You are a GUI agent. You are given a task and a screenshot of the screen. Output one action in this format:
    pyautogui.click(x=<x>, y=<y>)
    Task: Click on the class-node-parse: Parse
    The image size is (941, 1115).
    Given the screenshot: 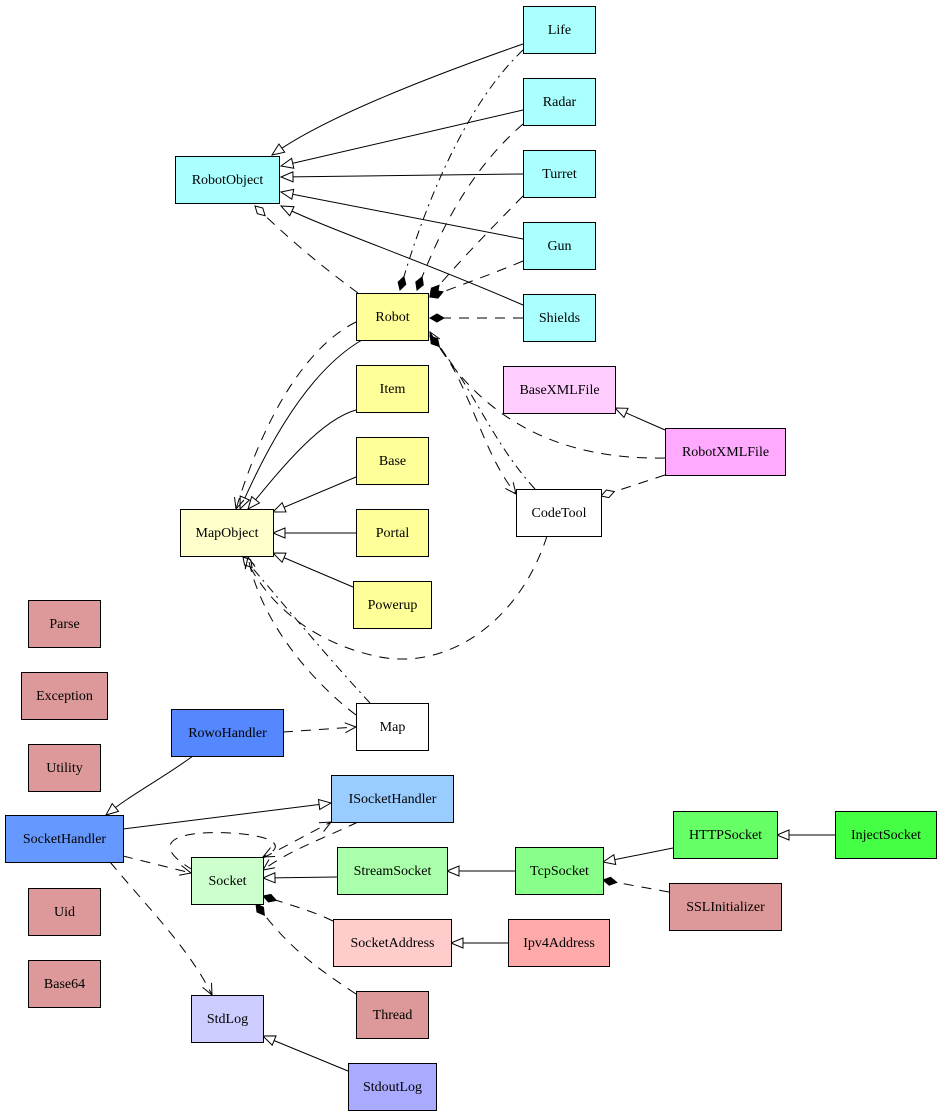 What is the action you would take?
    pyautogui.click(x=64, y=624)
    